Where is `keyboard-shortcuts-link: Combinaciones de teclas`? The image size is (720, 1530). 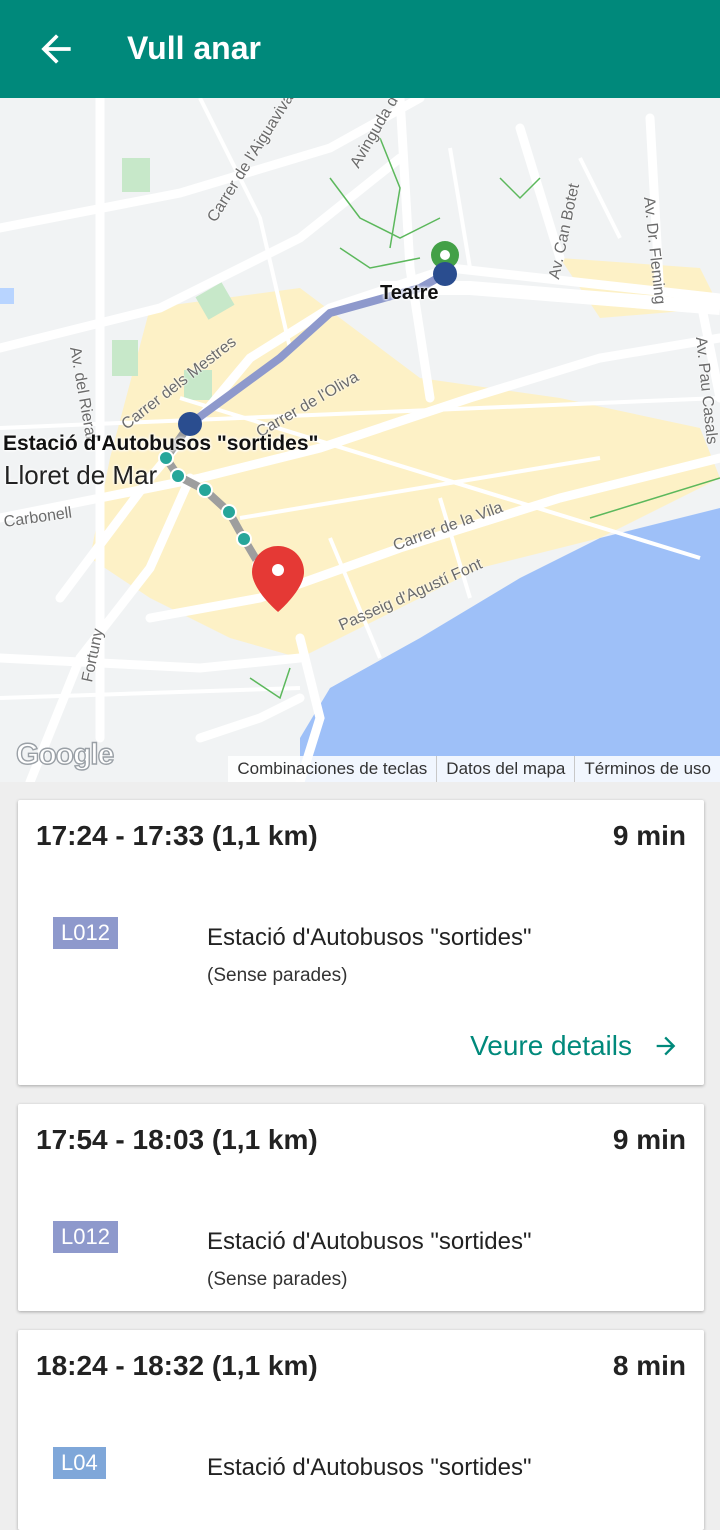 keyboard-shortcuts-link: Combinaciones de teclas is located at coordinates (332, 769).